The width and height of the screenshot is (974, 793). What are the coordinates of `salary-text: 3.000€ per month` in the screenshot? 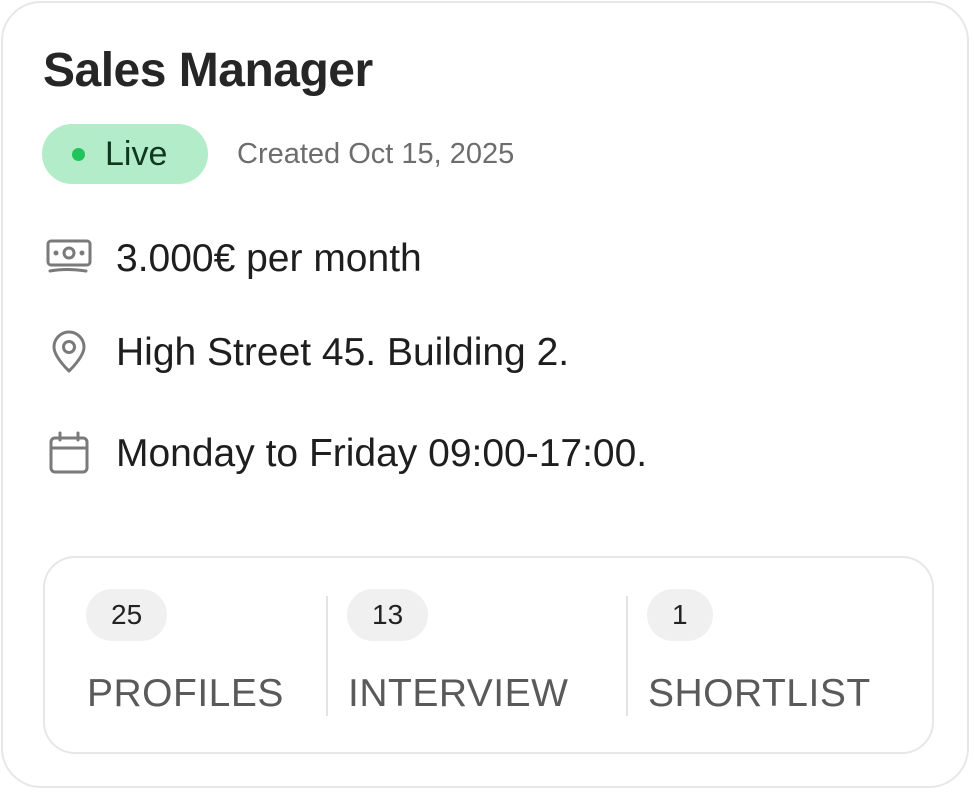 It's located at (269, 258).